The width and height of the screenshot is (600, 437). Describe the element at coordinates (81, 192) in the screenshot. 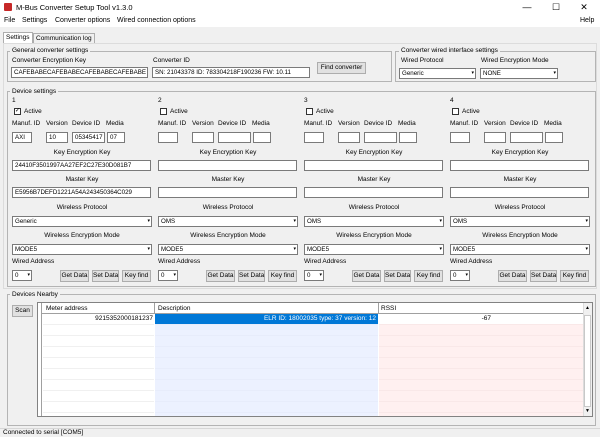

I see `master-key-field: E5956B7DEFD1221A54A243450364C029` at that location.